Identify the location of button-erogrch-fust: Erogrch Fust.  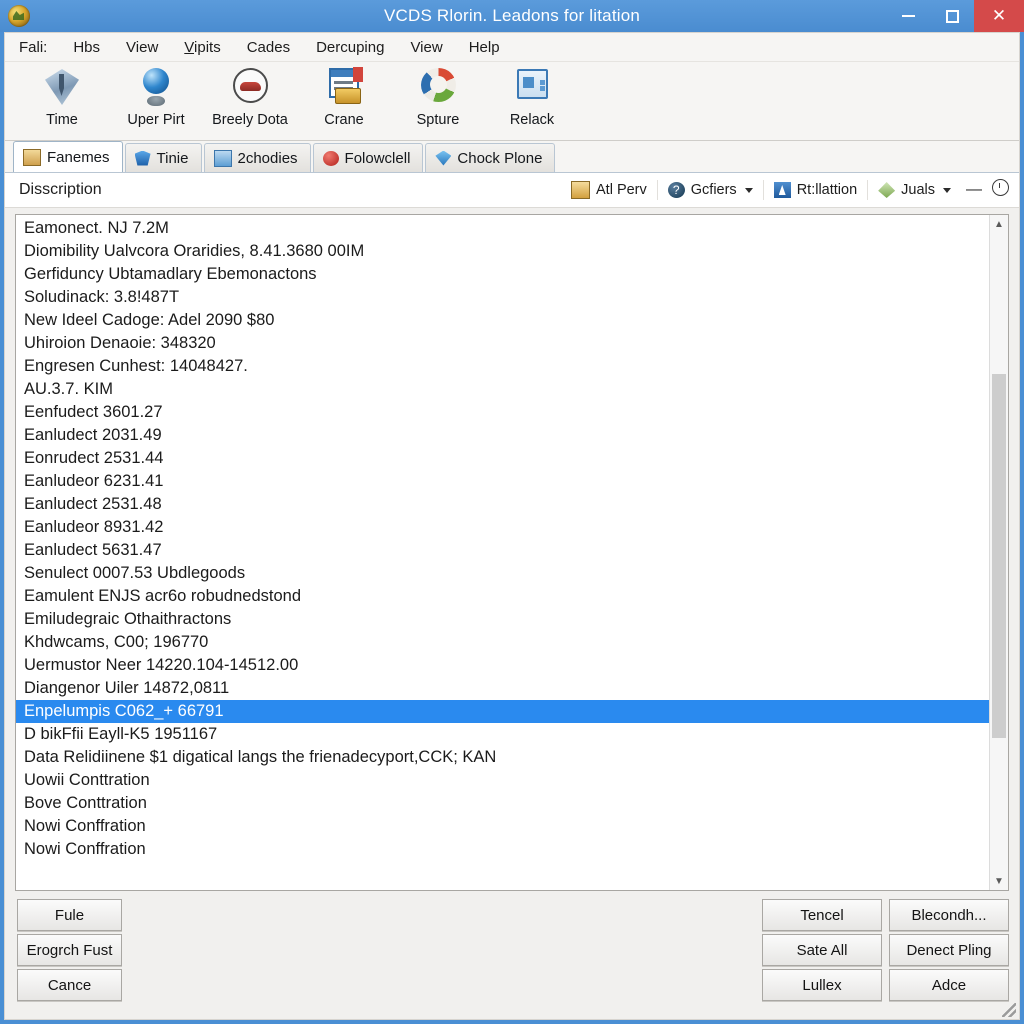
(69, 950).